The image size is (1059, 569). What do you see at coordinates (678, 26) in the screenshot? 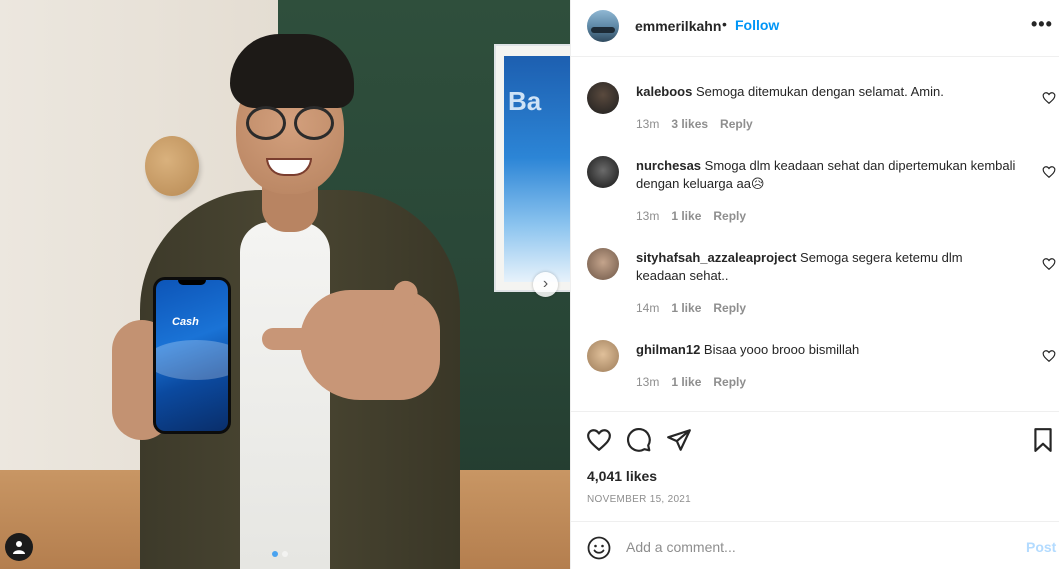
I see `author-username: emmerilkahn` at bounding box center [678, 26].